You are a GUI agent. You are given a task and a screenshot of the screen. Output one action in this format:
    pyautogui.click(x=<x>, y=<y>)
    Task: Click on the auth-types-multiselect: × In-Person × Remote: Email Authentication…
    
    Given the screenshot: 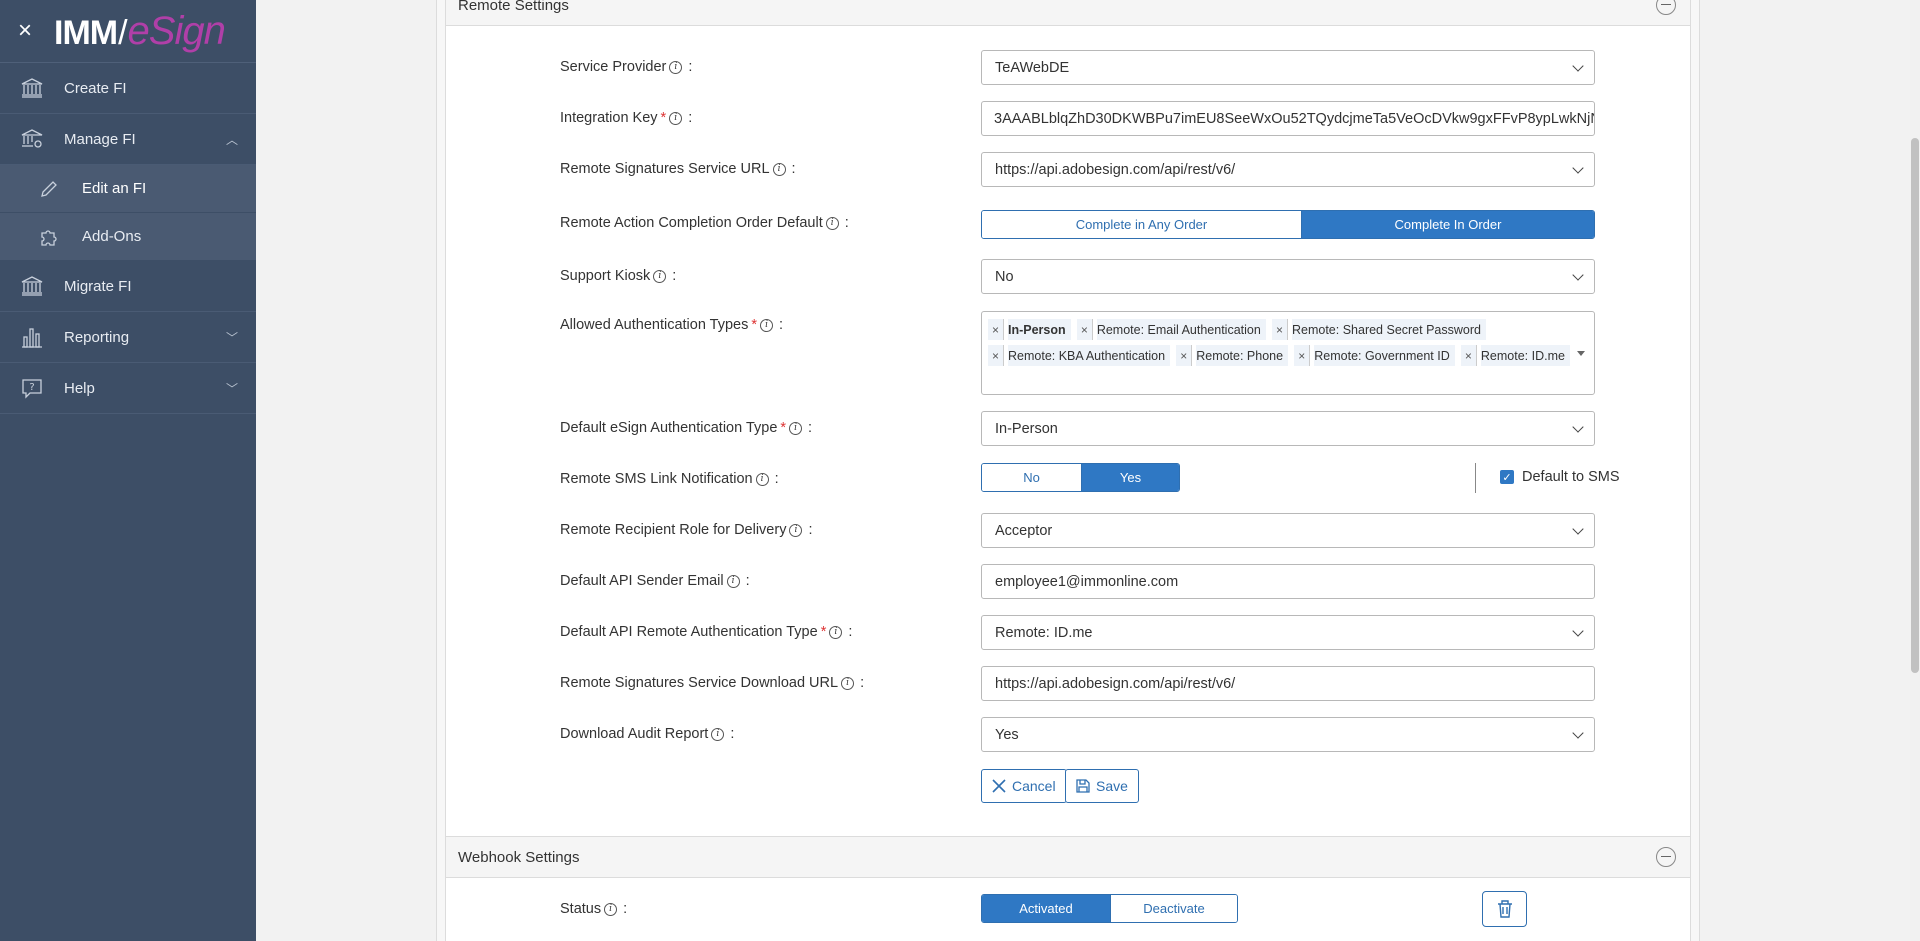 What is the action you would take?
    pyautogui.click(x=1288, y=353)
    